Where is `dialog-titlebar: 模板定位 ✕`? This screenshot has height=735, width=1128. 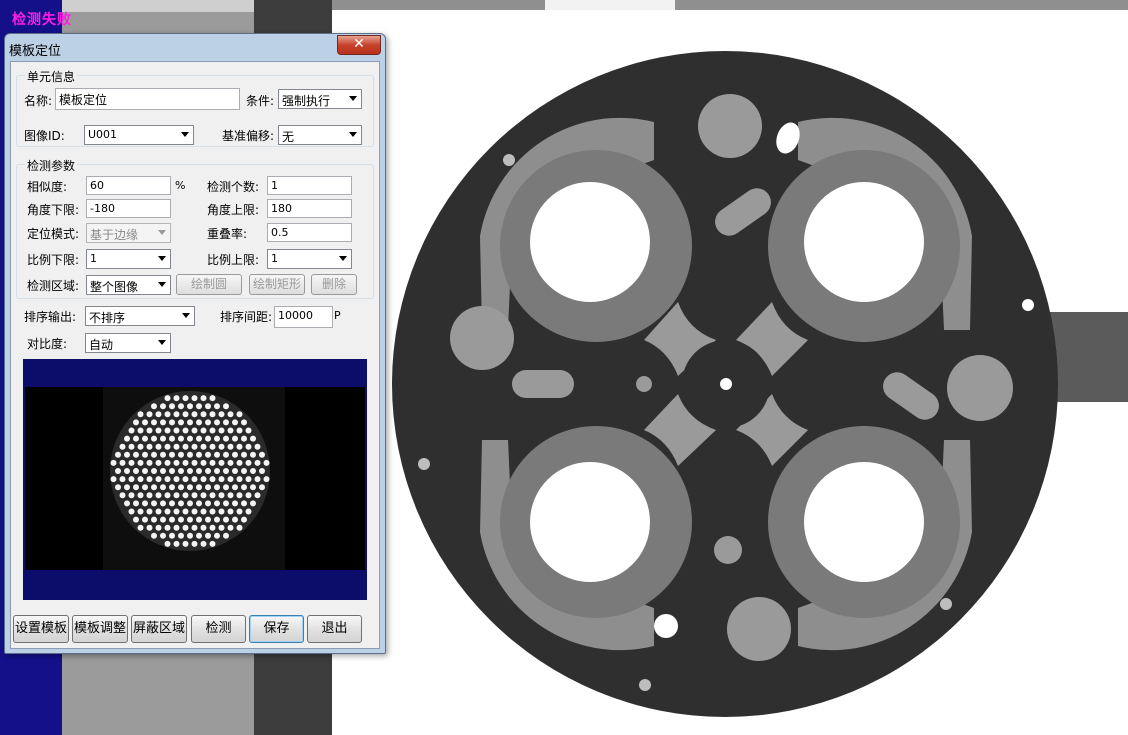 dialog-titlebar: 模板定位 ✕ is located at coordinates (195, 47).